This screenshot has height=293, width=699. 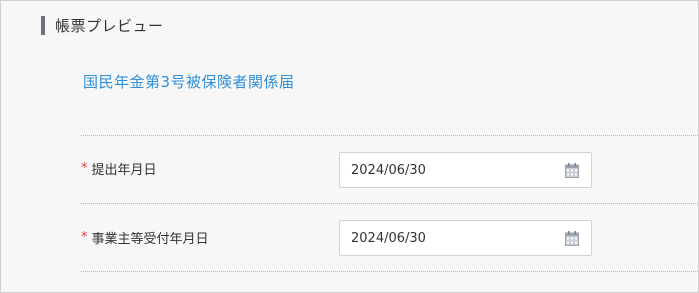 I want to click on submission-date-field, so click(x=465, y=170).